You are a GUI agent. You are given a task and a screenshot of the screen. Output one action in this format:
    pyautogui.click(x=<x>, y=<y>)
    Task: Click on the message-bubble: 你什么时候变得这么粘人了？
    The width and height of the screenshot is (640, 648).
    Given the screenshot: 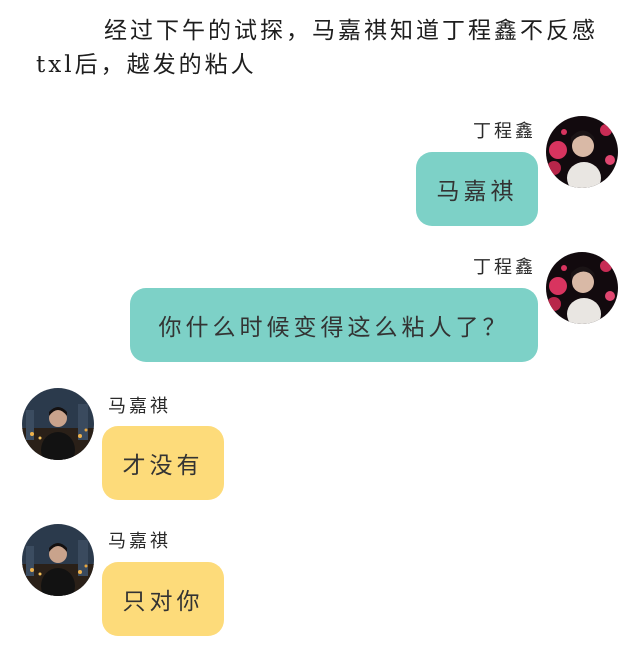 What is the action you would take?
    pyautogui.click(x=334, y=325)
    